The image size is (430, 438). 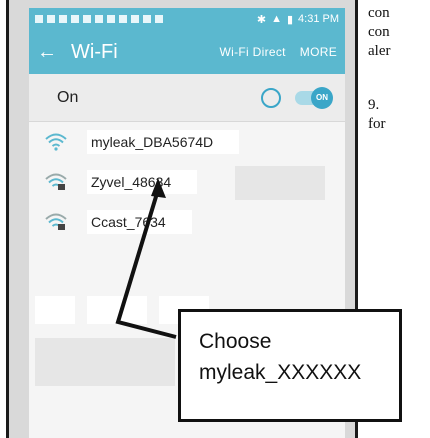 What do you see at coordinates (280, 372) in the screenshot?
I see `callout-line-2: myleak_XXXXXX` at bounding box center [280, 372].